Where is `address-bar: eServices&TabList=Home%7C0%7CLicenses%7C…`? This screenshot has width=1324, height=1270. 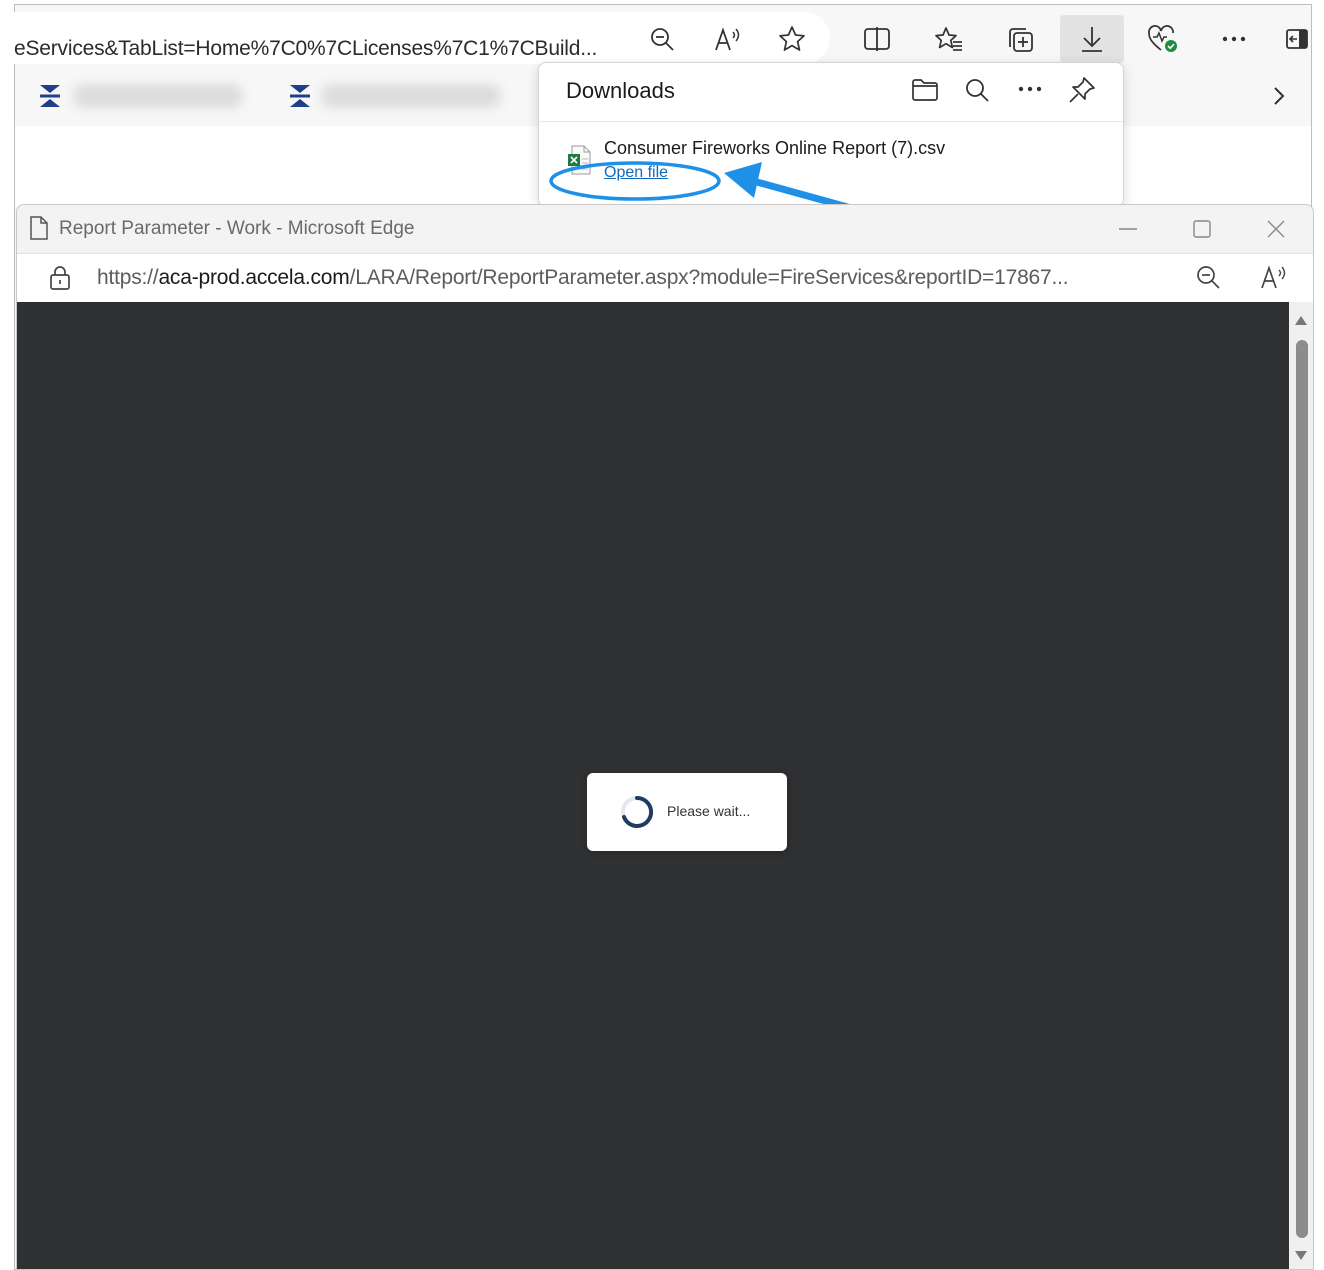
address-bar: eServices&TabList=Home%7C0%7CLicenses%7C… is located at coordinates (415, 38).